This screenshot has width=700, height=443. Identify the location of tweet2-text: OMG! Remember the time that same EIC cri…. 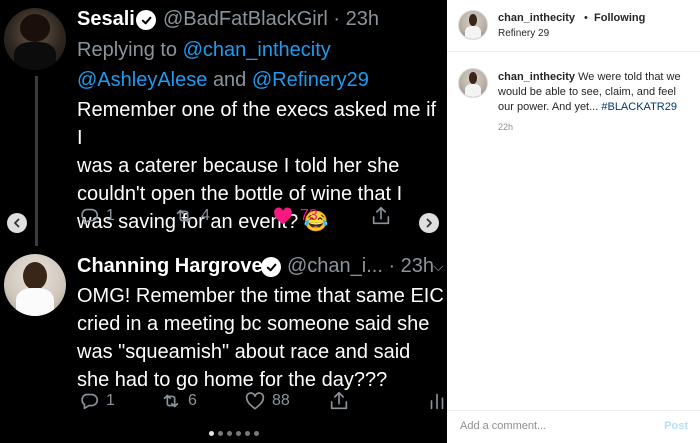
(260, 338).